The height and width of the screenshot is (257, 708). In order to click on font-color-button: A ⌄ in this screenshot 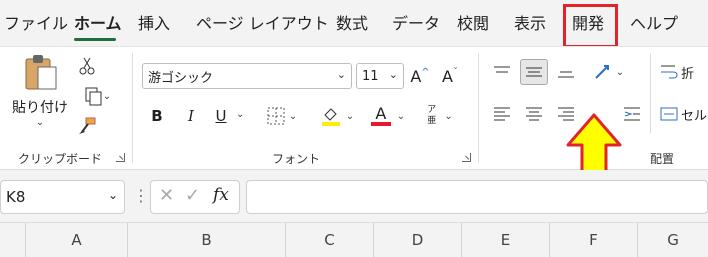, I will do `click(388, 116)`.